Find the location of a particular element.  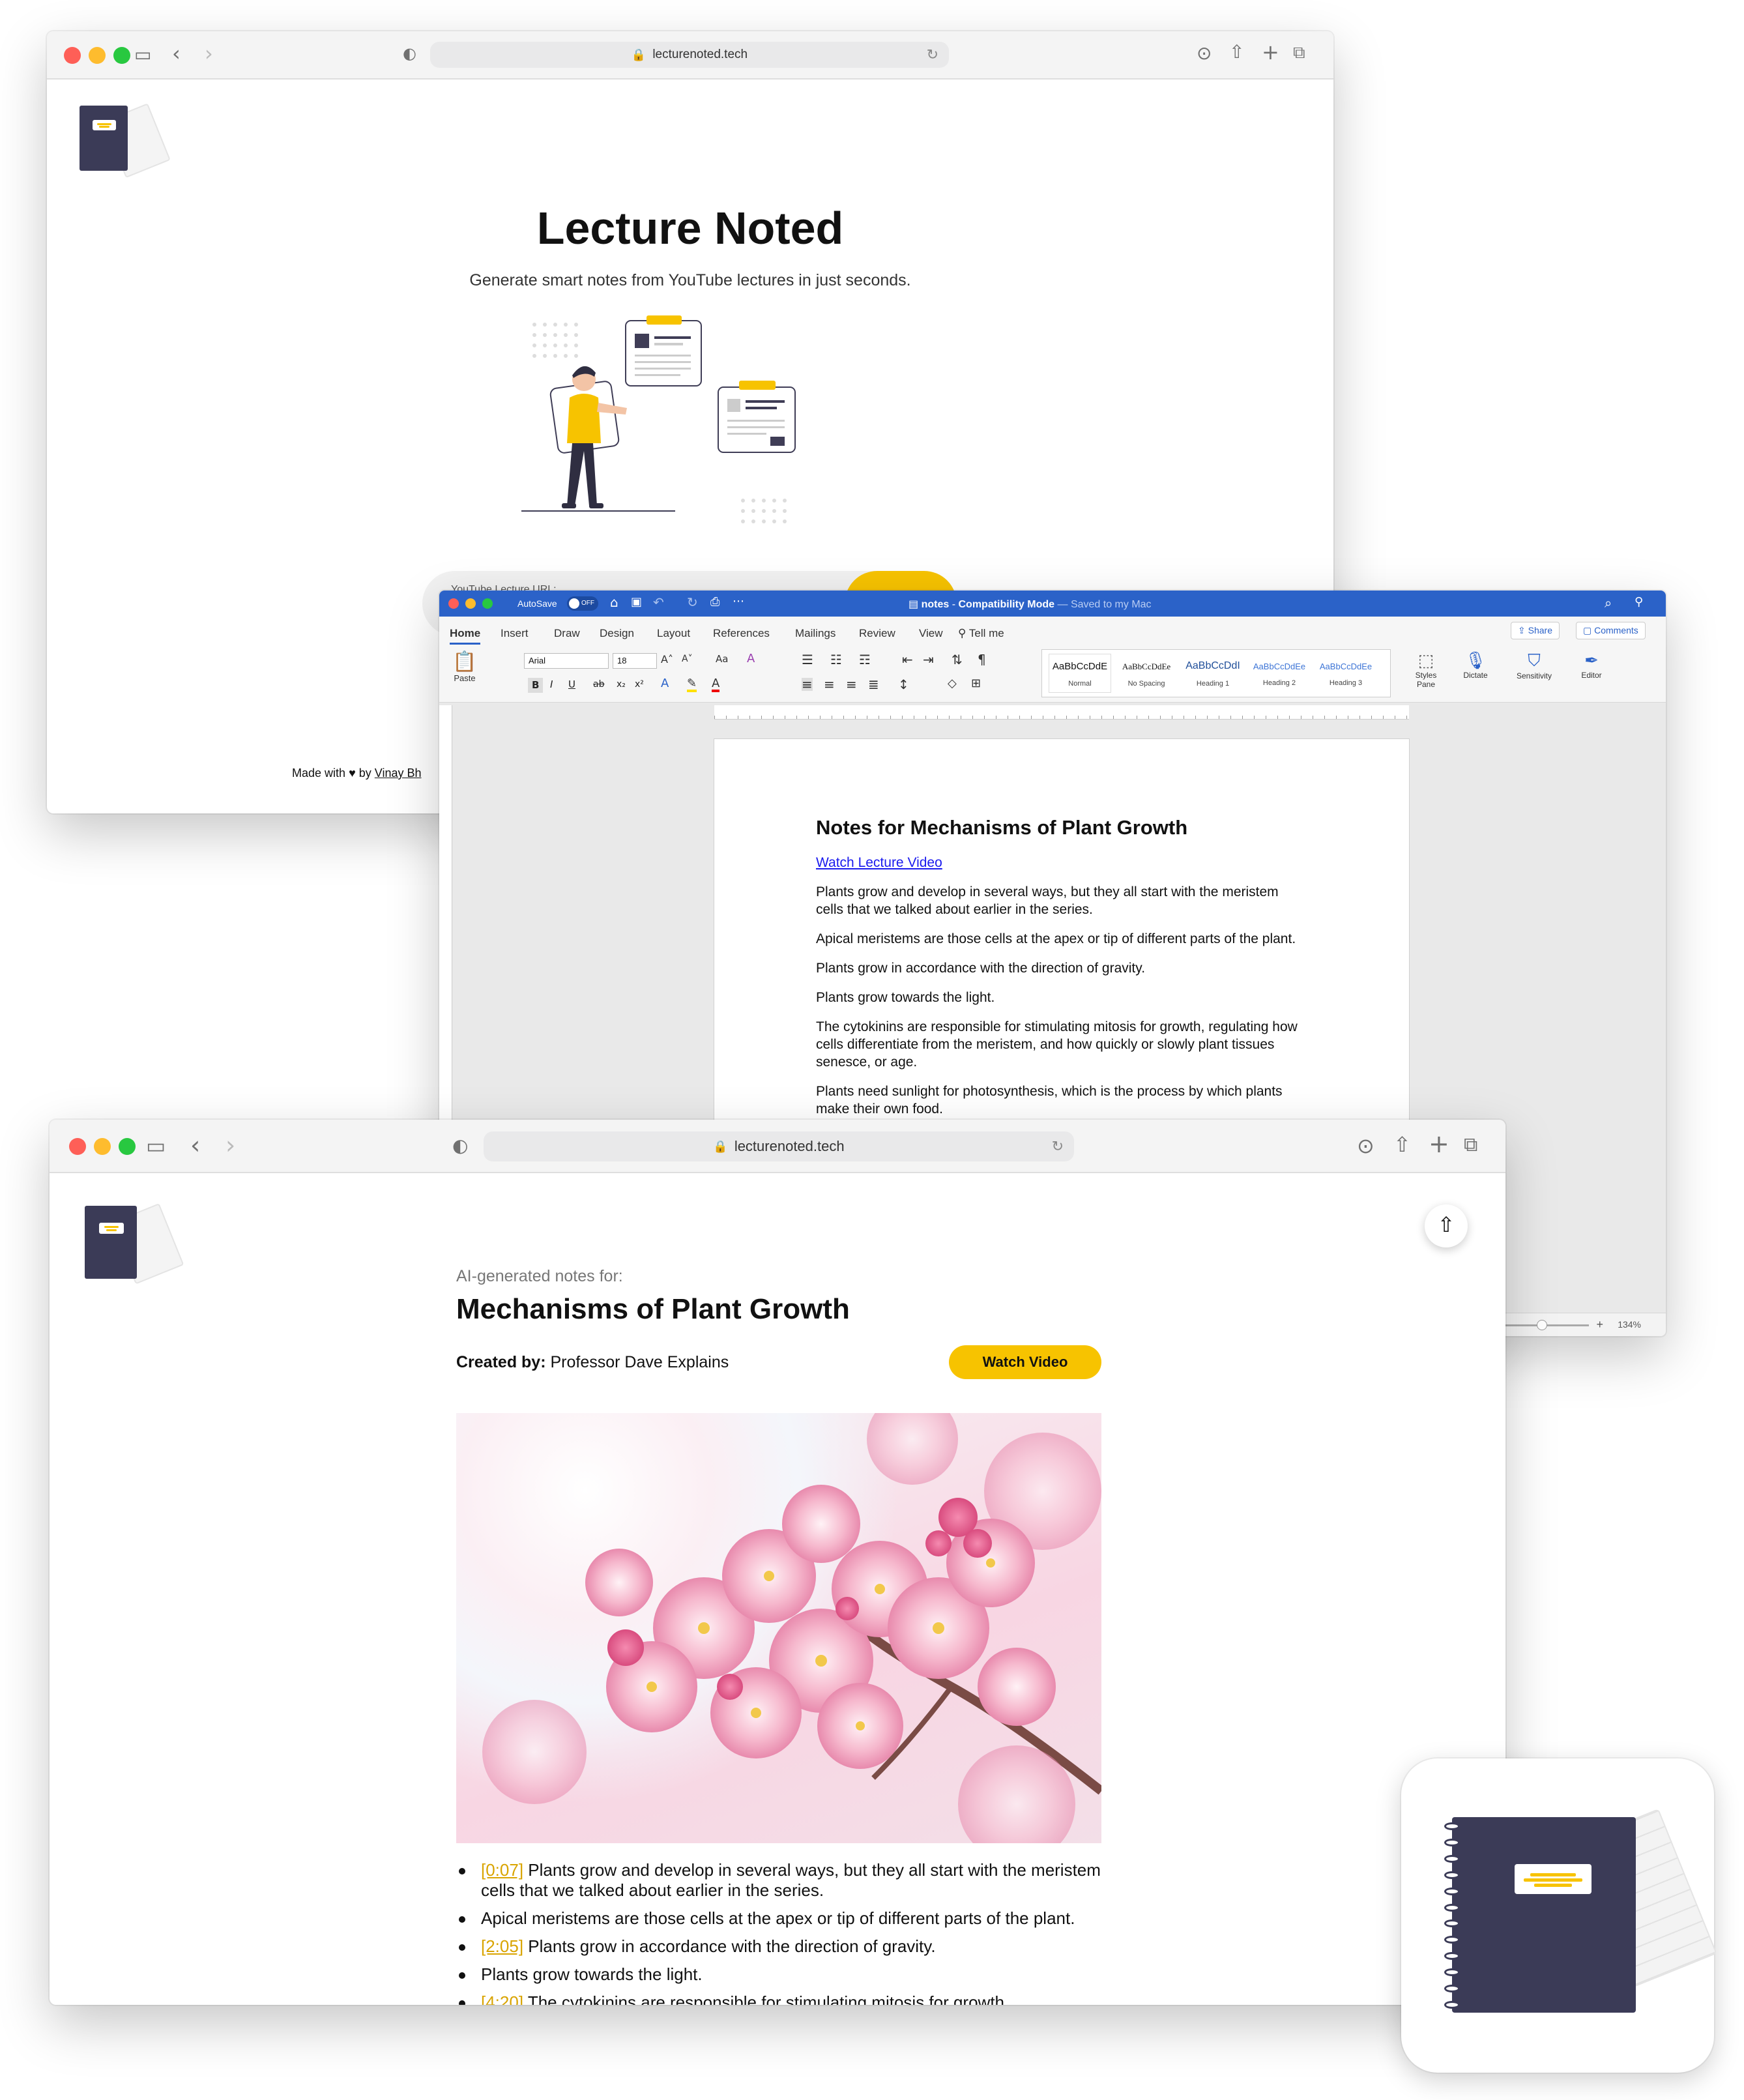

numbering-icon: ☷ is located at coordinates (836, 659).